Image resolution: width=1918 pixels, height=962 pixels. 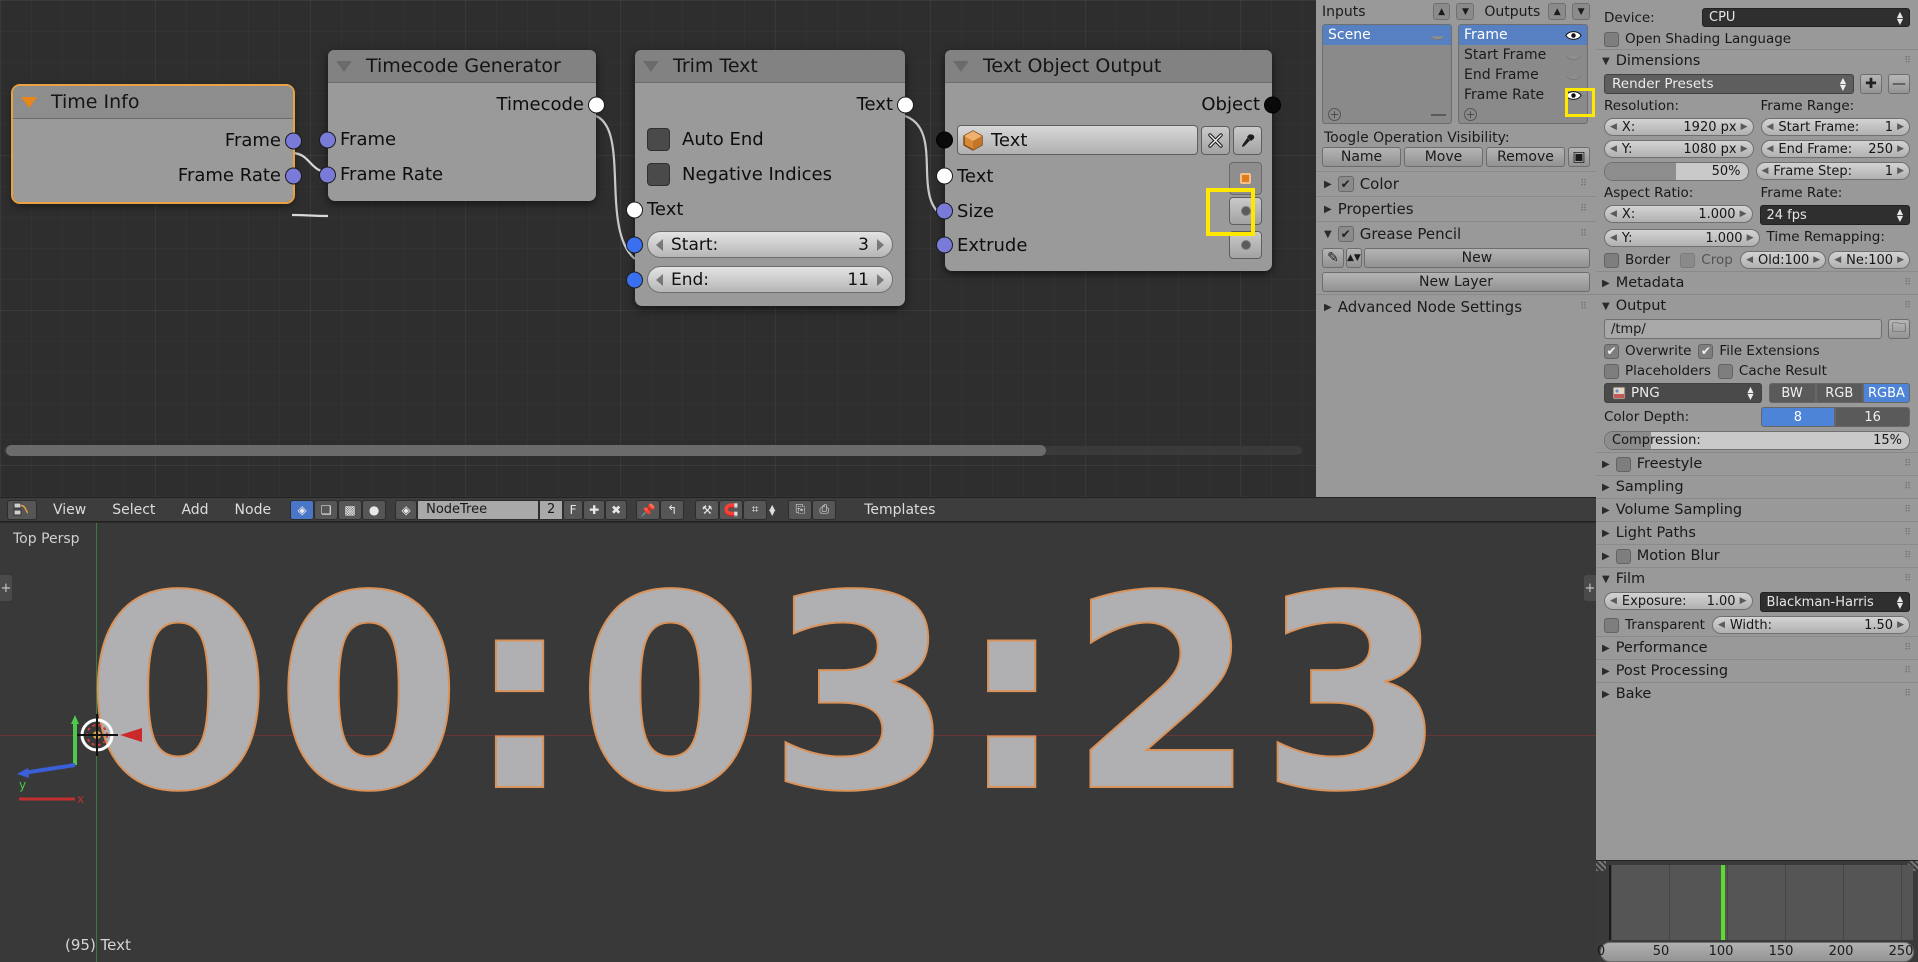 What do you see at coordinates (1682, 238) in the screenshot?
I see `aspect-y-field: ◀ Y: 1.000 ▶` at bounding box center [1682, 238].